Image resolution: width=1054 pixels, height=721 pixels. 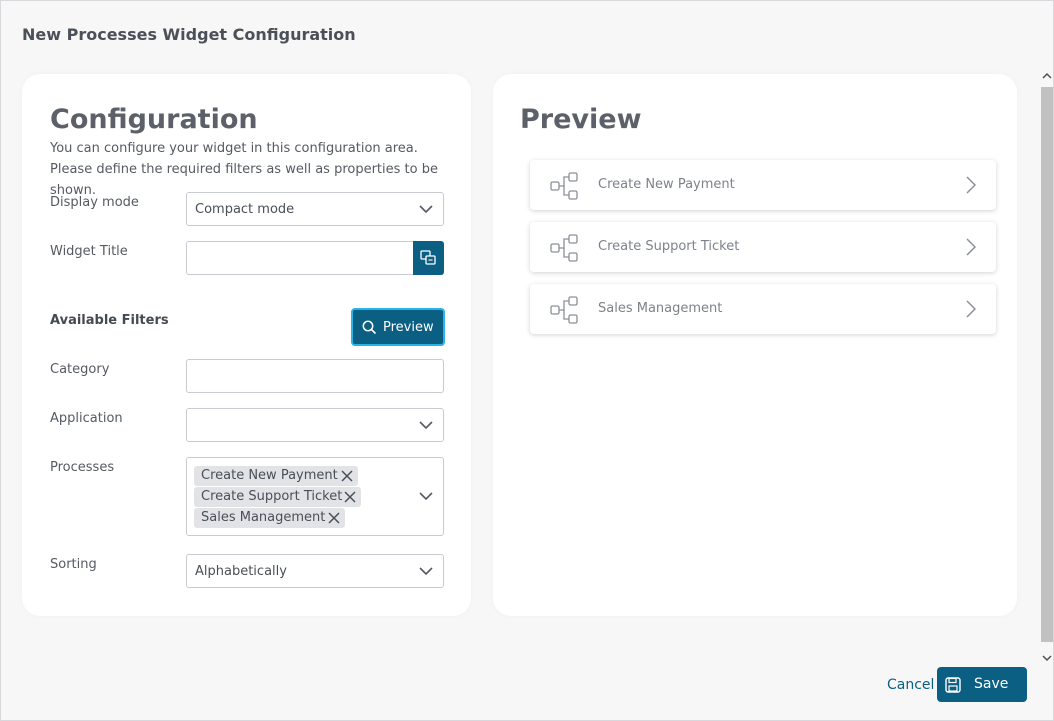 What do you see at coordinates (154, 119) in the screenshot?
I see `configuration-heading: Configuration` at bounding box center [154, 119].